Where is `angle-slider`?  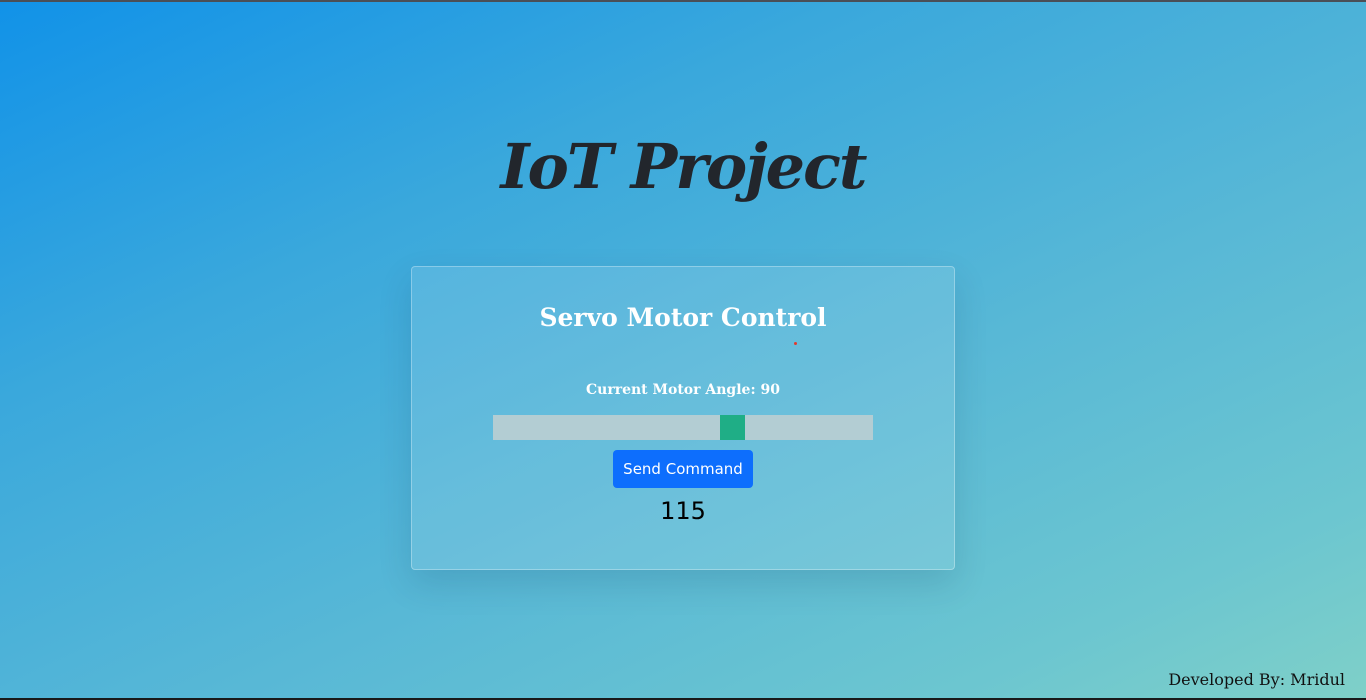
angle-slider is located at coordinates (683, 427).